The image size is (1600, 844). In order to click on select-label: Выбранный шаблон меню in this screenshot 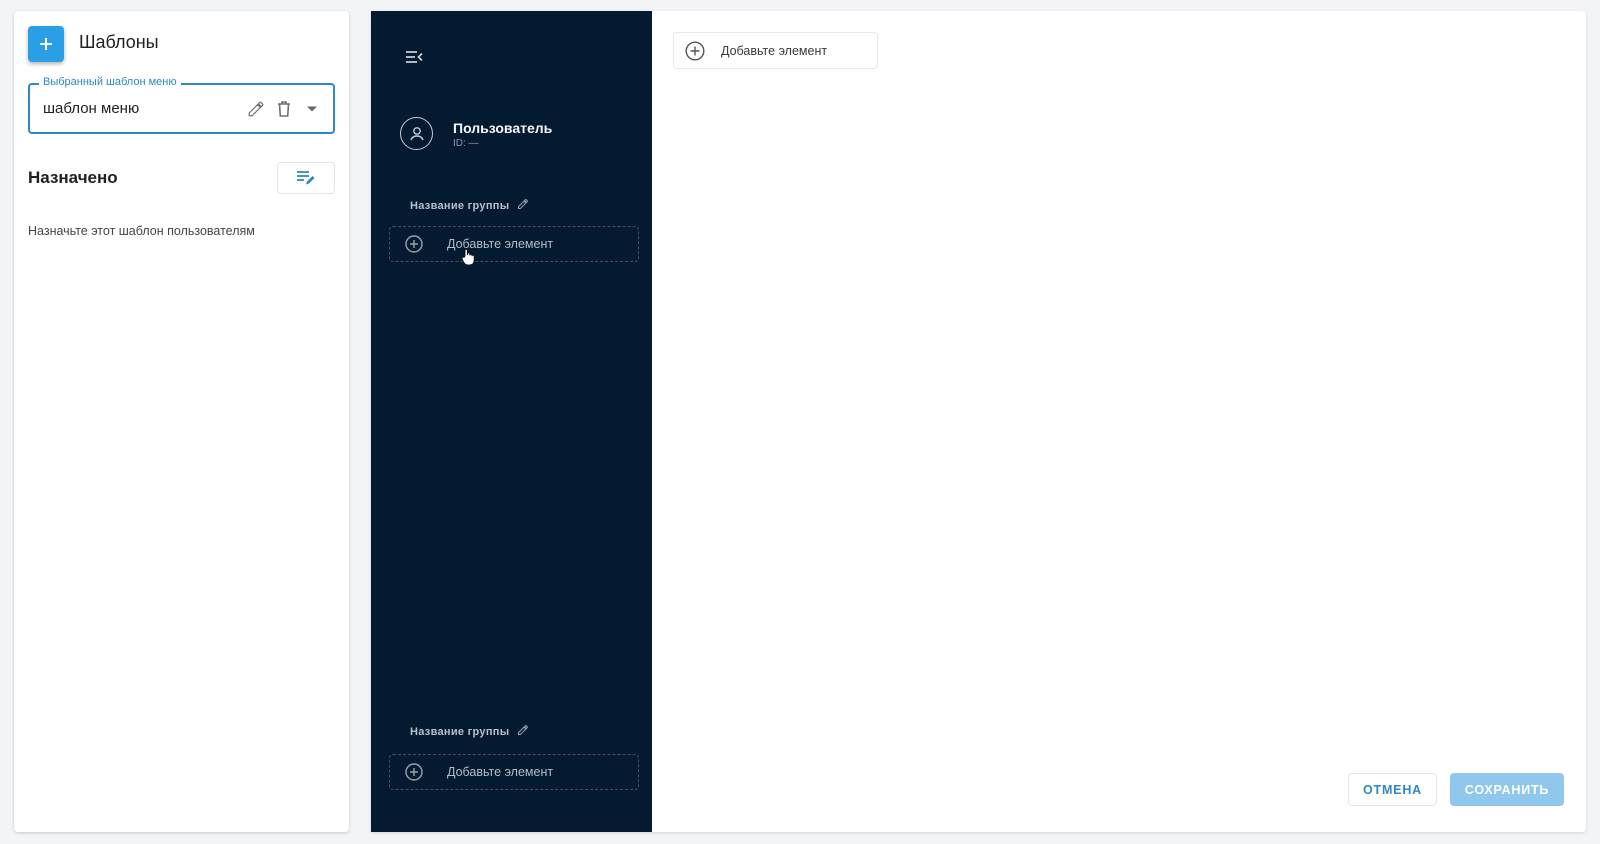, I will do `click(110, 82)`.